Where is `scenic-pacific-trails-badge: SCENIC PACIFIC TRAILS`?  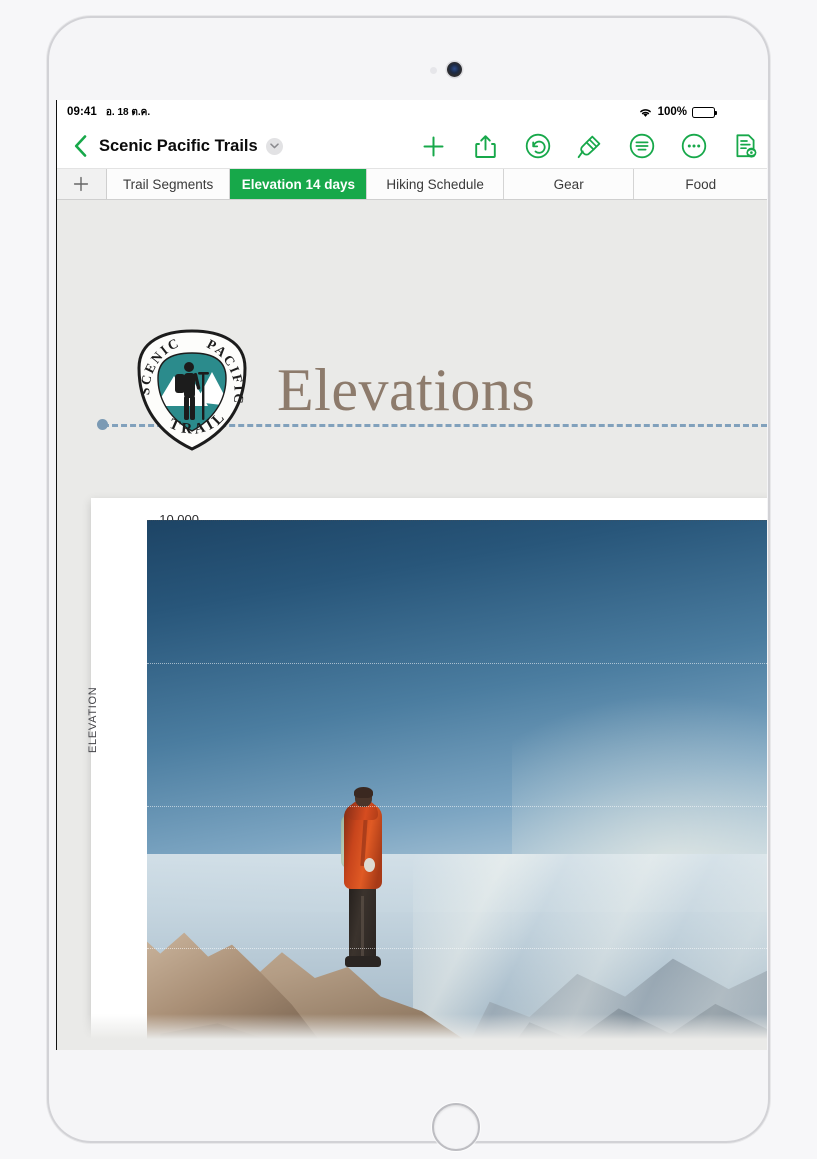
scenic-pacific-trails-badge: SCENIC PACIFIC TRAILS is located at coordinates (189, 384).